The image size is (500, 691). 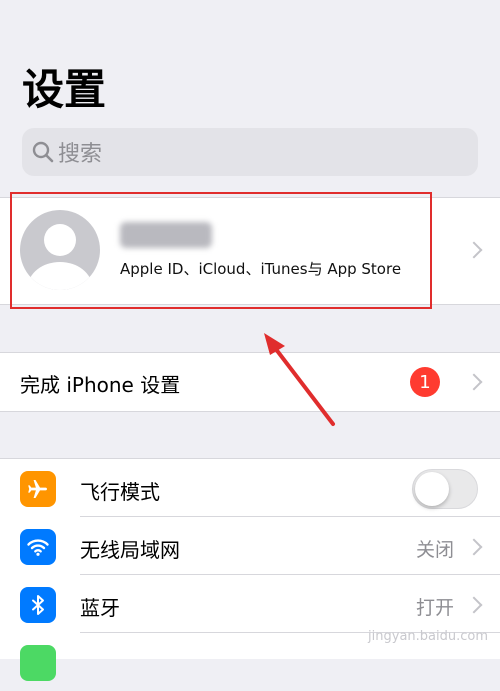 What do you see at coordinates (100, 385) in the screenshot?
I see `setup-label: 完成 iPhone 设置` at bounding box center [100, 385].